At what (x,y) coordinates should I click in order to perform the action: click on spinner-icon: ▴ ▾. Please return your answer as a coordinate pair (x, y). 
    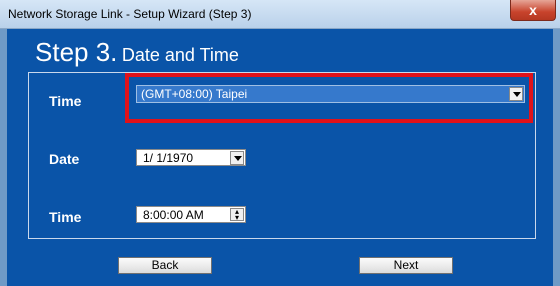
    Looking at the image, I should click on (237, 215).